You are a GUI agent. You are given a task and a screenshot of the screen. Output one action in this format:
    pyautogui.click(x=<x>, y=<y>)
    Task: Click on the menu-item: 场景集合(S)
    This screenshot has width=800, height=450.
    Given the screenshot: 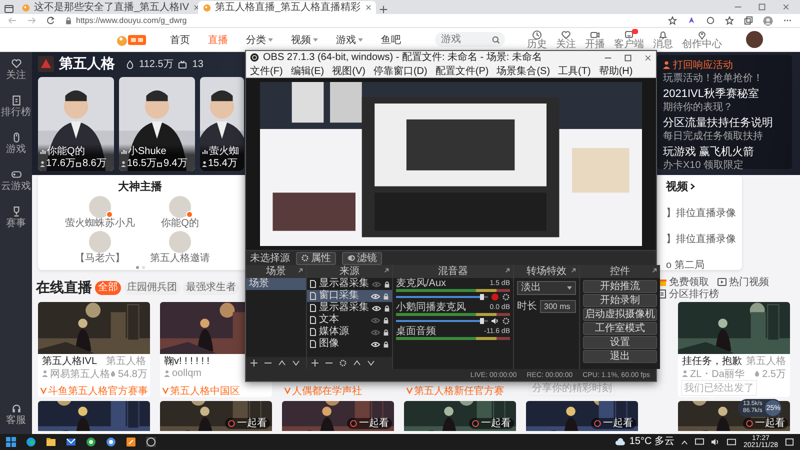 What is the action you would take?
    pyautogui.click(x=523, y=71)
    